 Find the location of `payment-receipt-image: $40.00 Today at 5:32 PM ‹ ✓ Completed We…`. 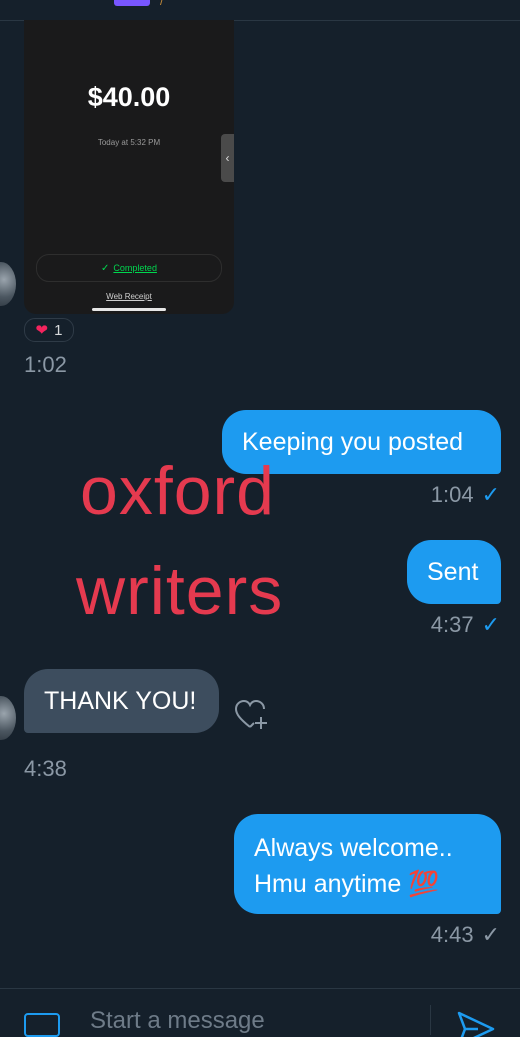

payment-receipt-image: $40.00 Today at 5:32 PM ‹ ✓ Completed We… is located at coordinates (129, 167).